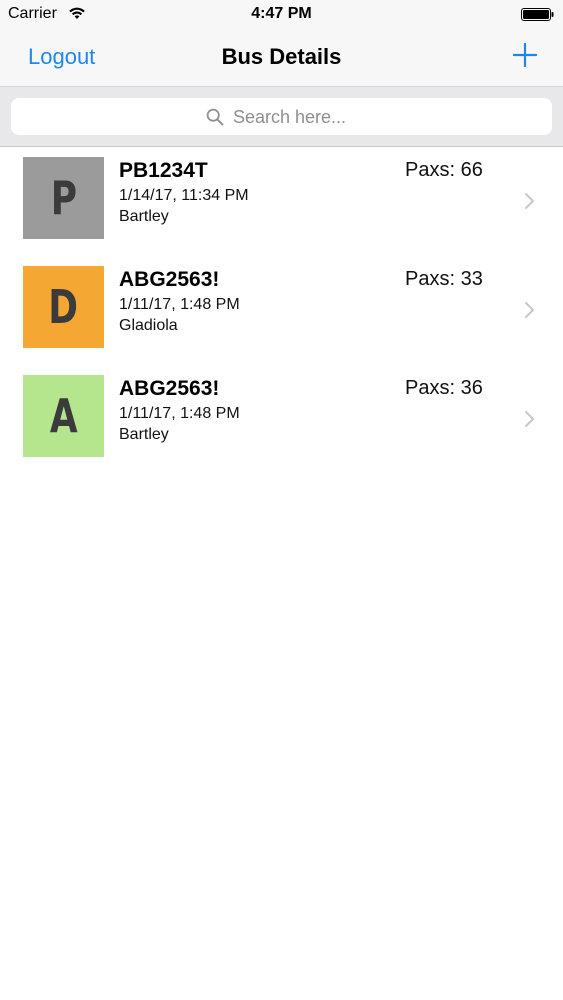 The width and height of the screenshot is (563, 1000). I want to click on search-bar, so click(281, 116).